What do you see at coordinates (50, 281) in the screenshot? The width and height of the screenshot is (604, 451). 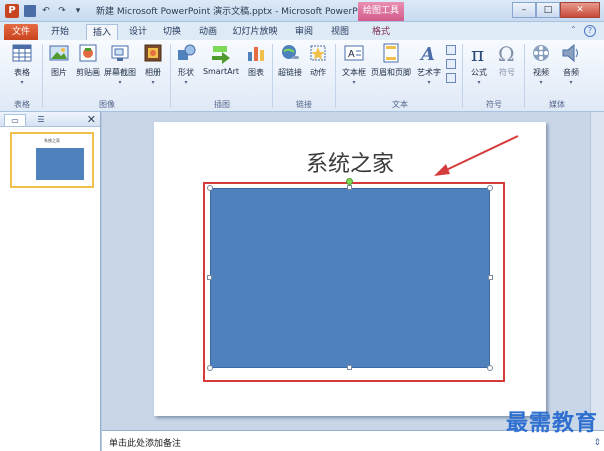 I see `slides-pane: ▭ ☰ ✕ 1 系统之家` at bounding box center [50, 281].